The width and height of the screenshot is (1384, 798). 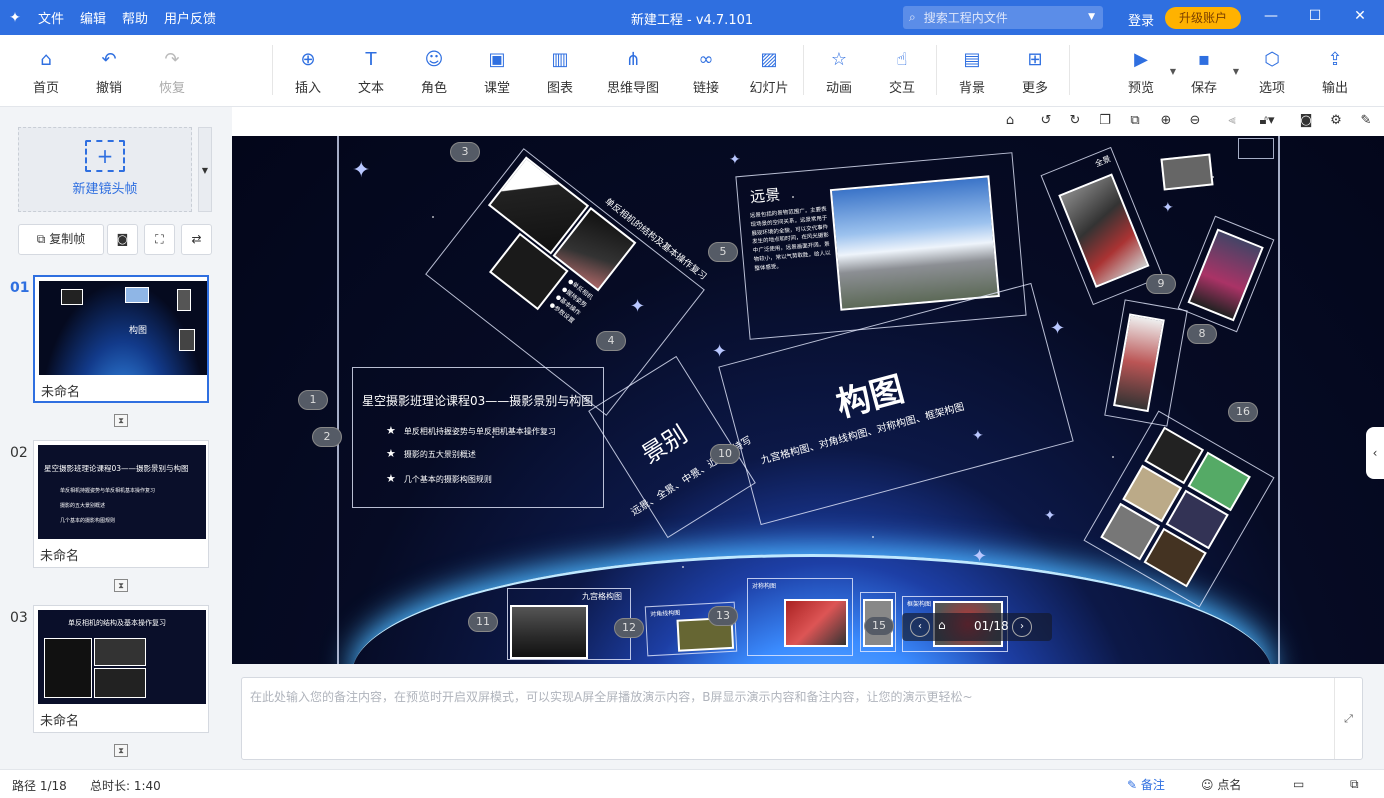 I want to click on chart-button: ▥ 图表, so click(x=560, y=72).